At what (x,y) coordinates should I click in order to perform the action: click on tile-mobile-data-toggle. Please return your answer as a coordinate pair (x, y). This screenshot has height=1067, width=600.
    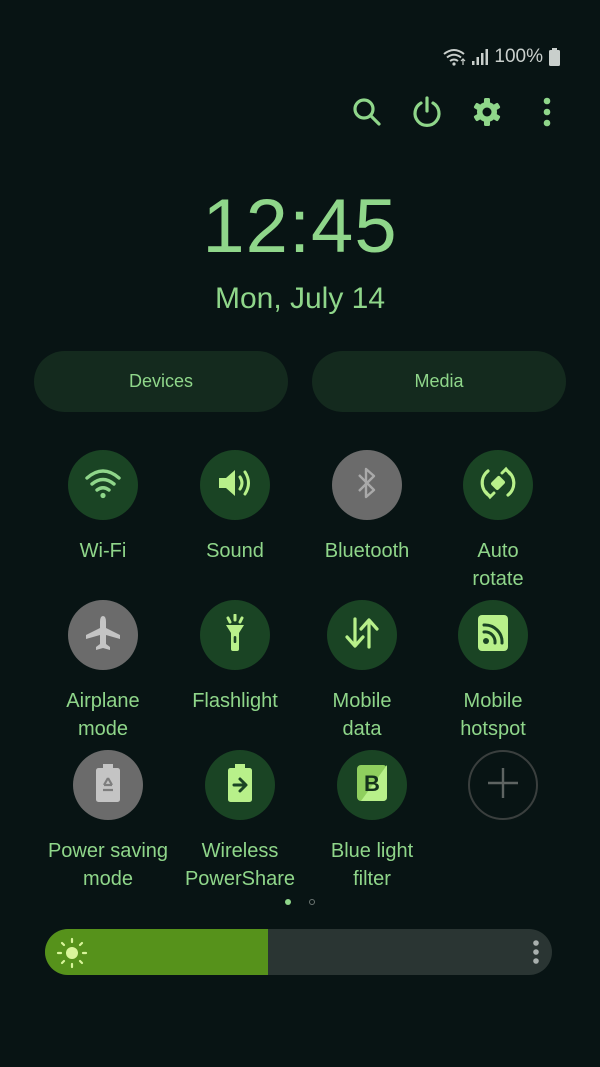
    Looking at the image, I should click on (362, 635).